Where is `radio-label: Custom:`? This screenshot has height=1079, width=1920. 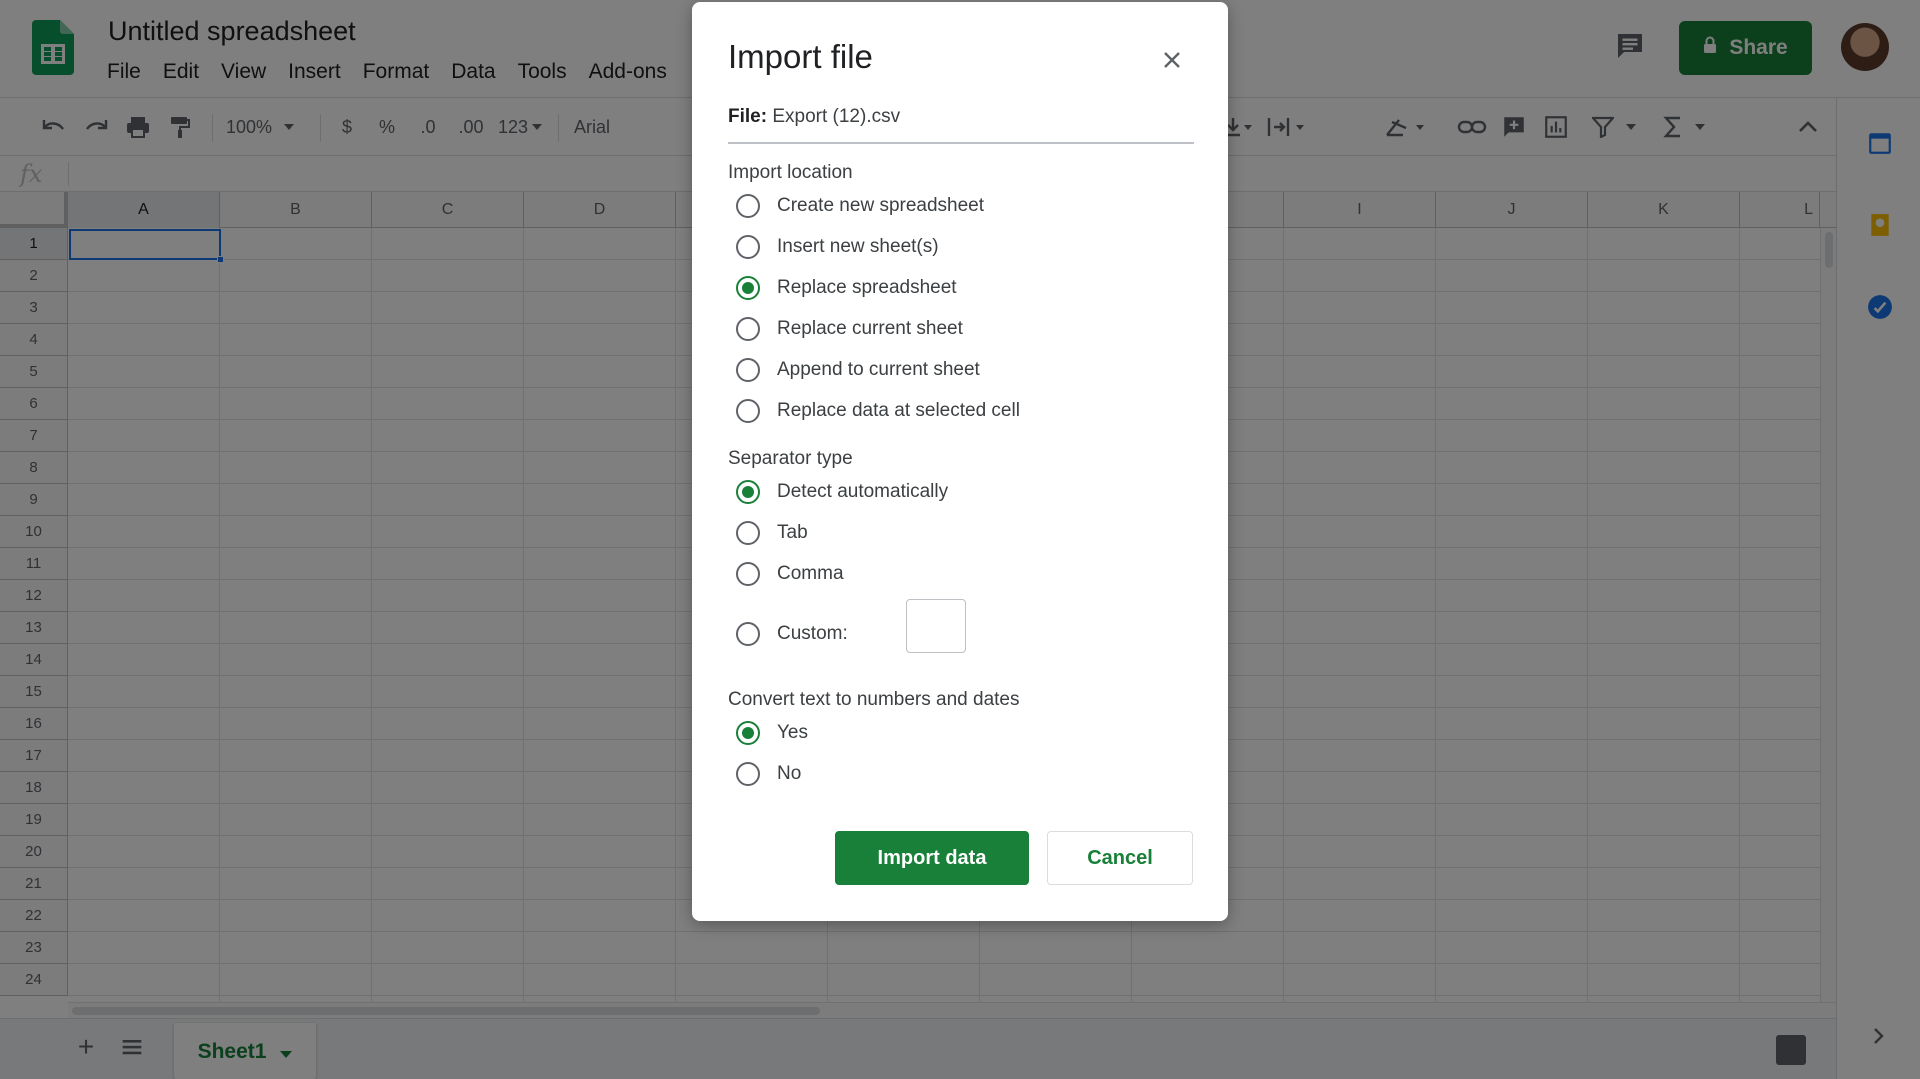
radio-label: Custom: is located at coordinates (812, 633).